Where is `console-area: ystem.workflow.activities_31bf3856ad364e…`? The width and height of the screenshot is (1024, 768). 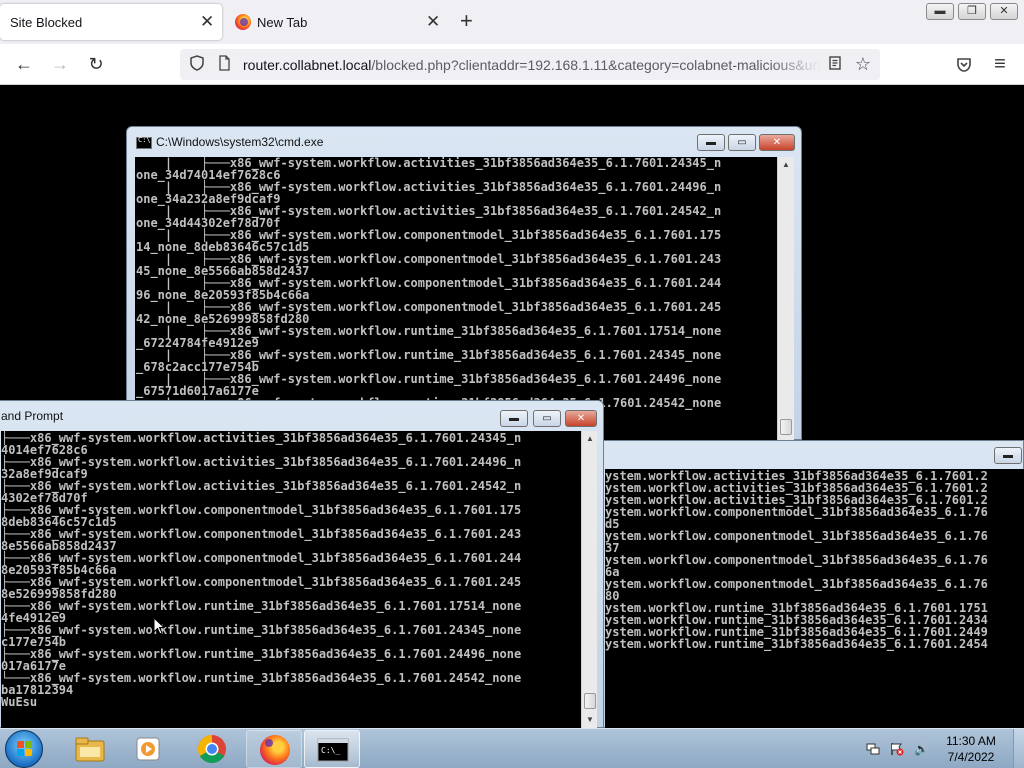
console-area: ystem.workflow.activities_31bf3856ad364e… is located at coordinates (814, 599).